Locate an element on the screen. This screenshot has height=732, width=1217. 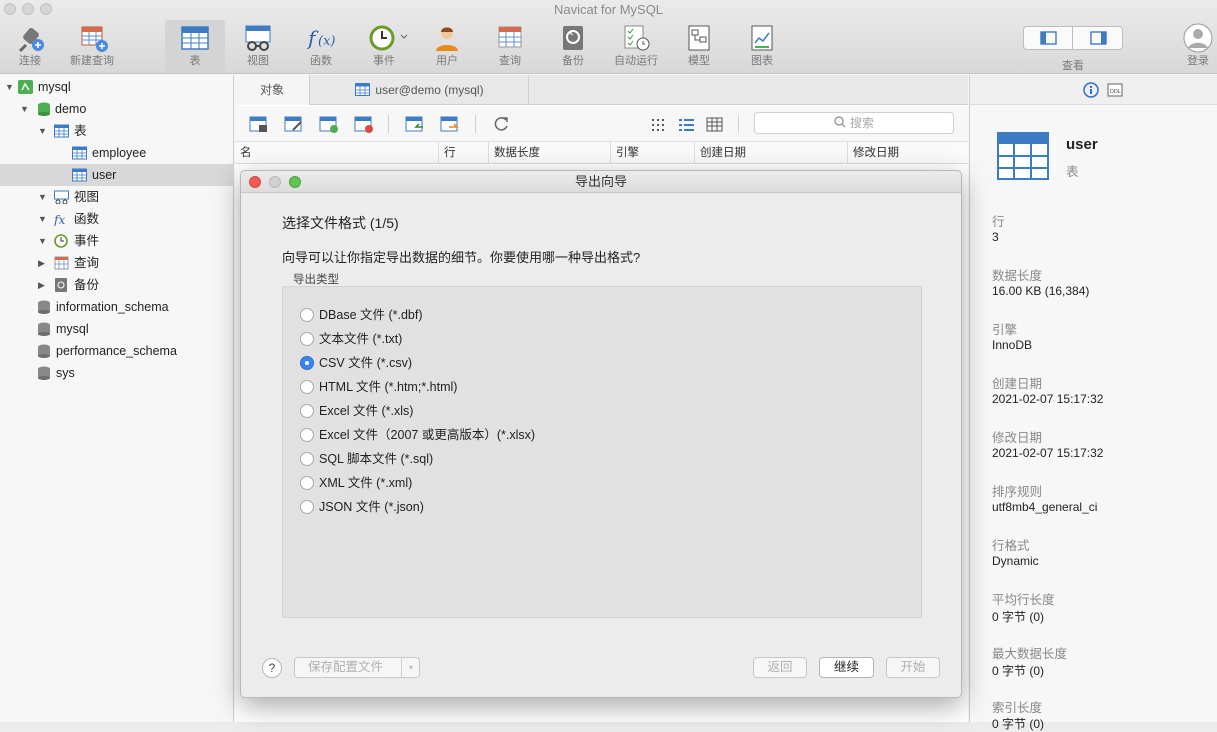
dialog-close-button is located at coordinates (255, 182).